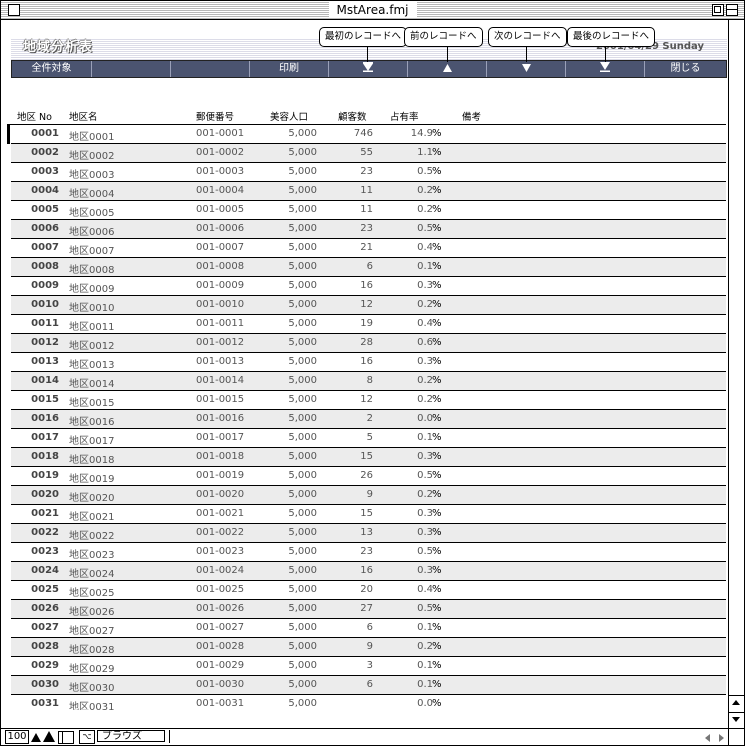  What do you see at coordinates (92, 479) in the screenshot?
I see `cell-area-name: 地区0019` at bounding box center [92, 479].